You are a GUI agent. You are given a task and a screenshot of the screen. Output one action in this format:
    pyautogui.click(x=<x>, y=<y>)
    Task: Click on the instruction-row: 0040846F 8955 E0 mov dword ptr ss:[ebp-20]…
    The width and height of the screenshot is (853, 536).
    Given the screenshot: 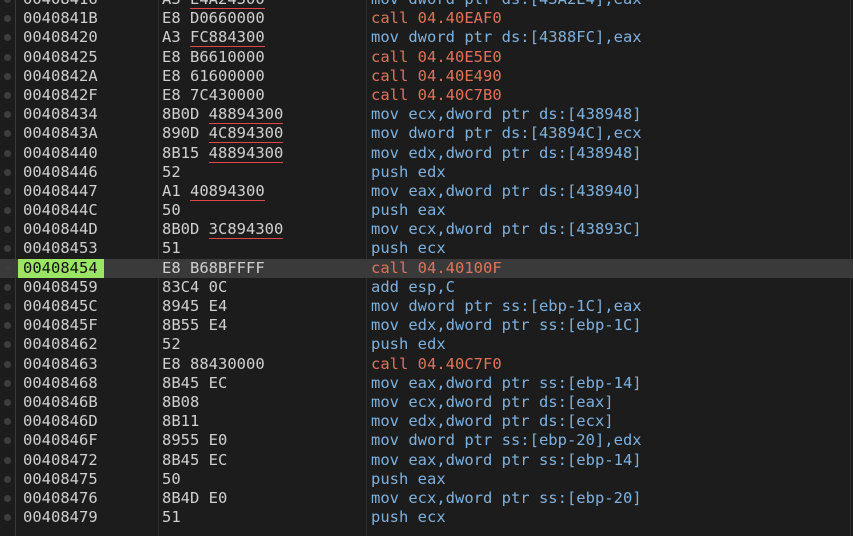 What is the action you would take?
    pyautogui.click(x=426, y=440)
    